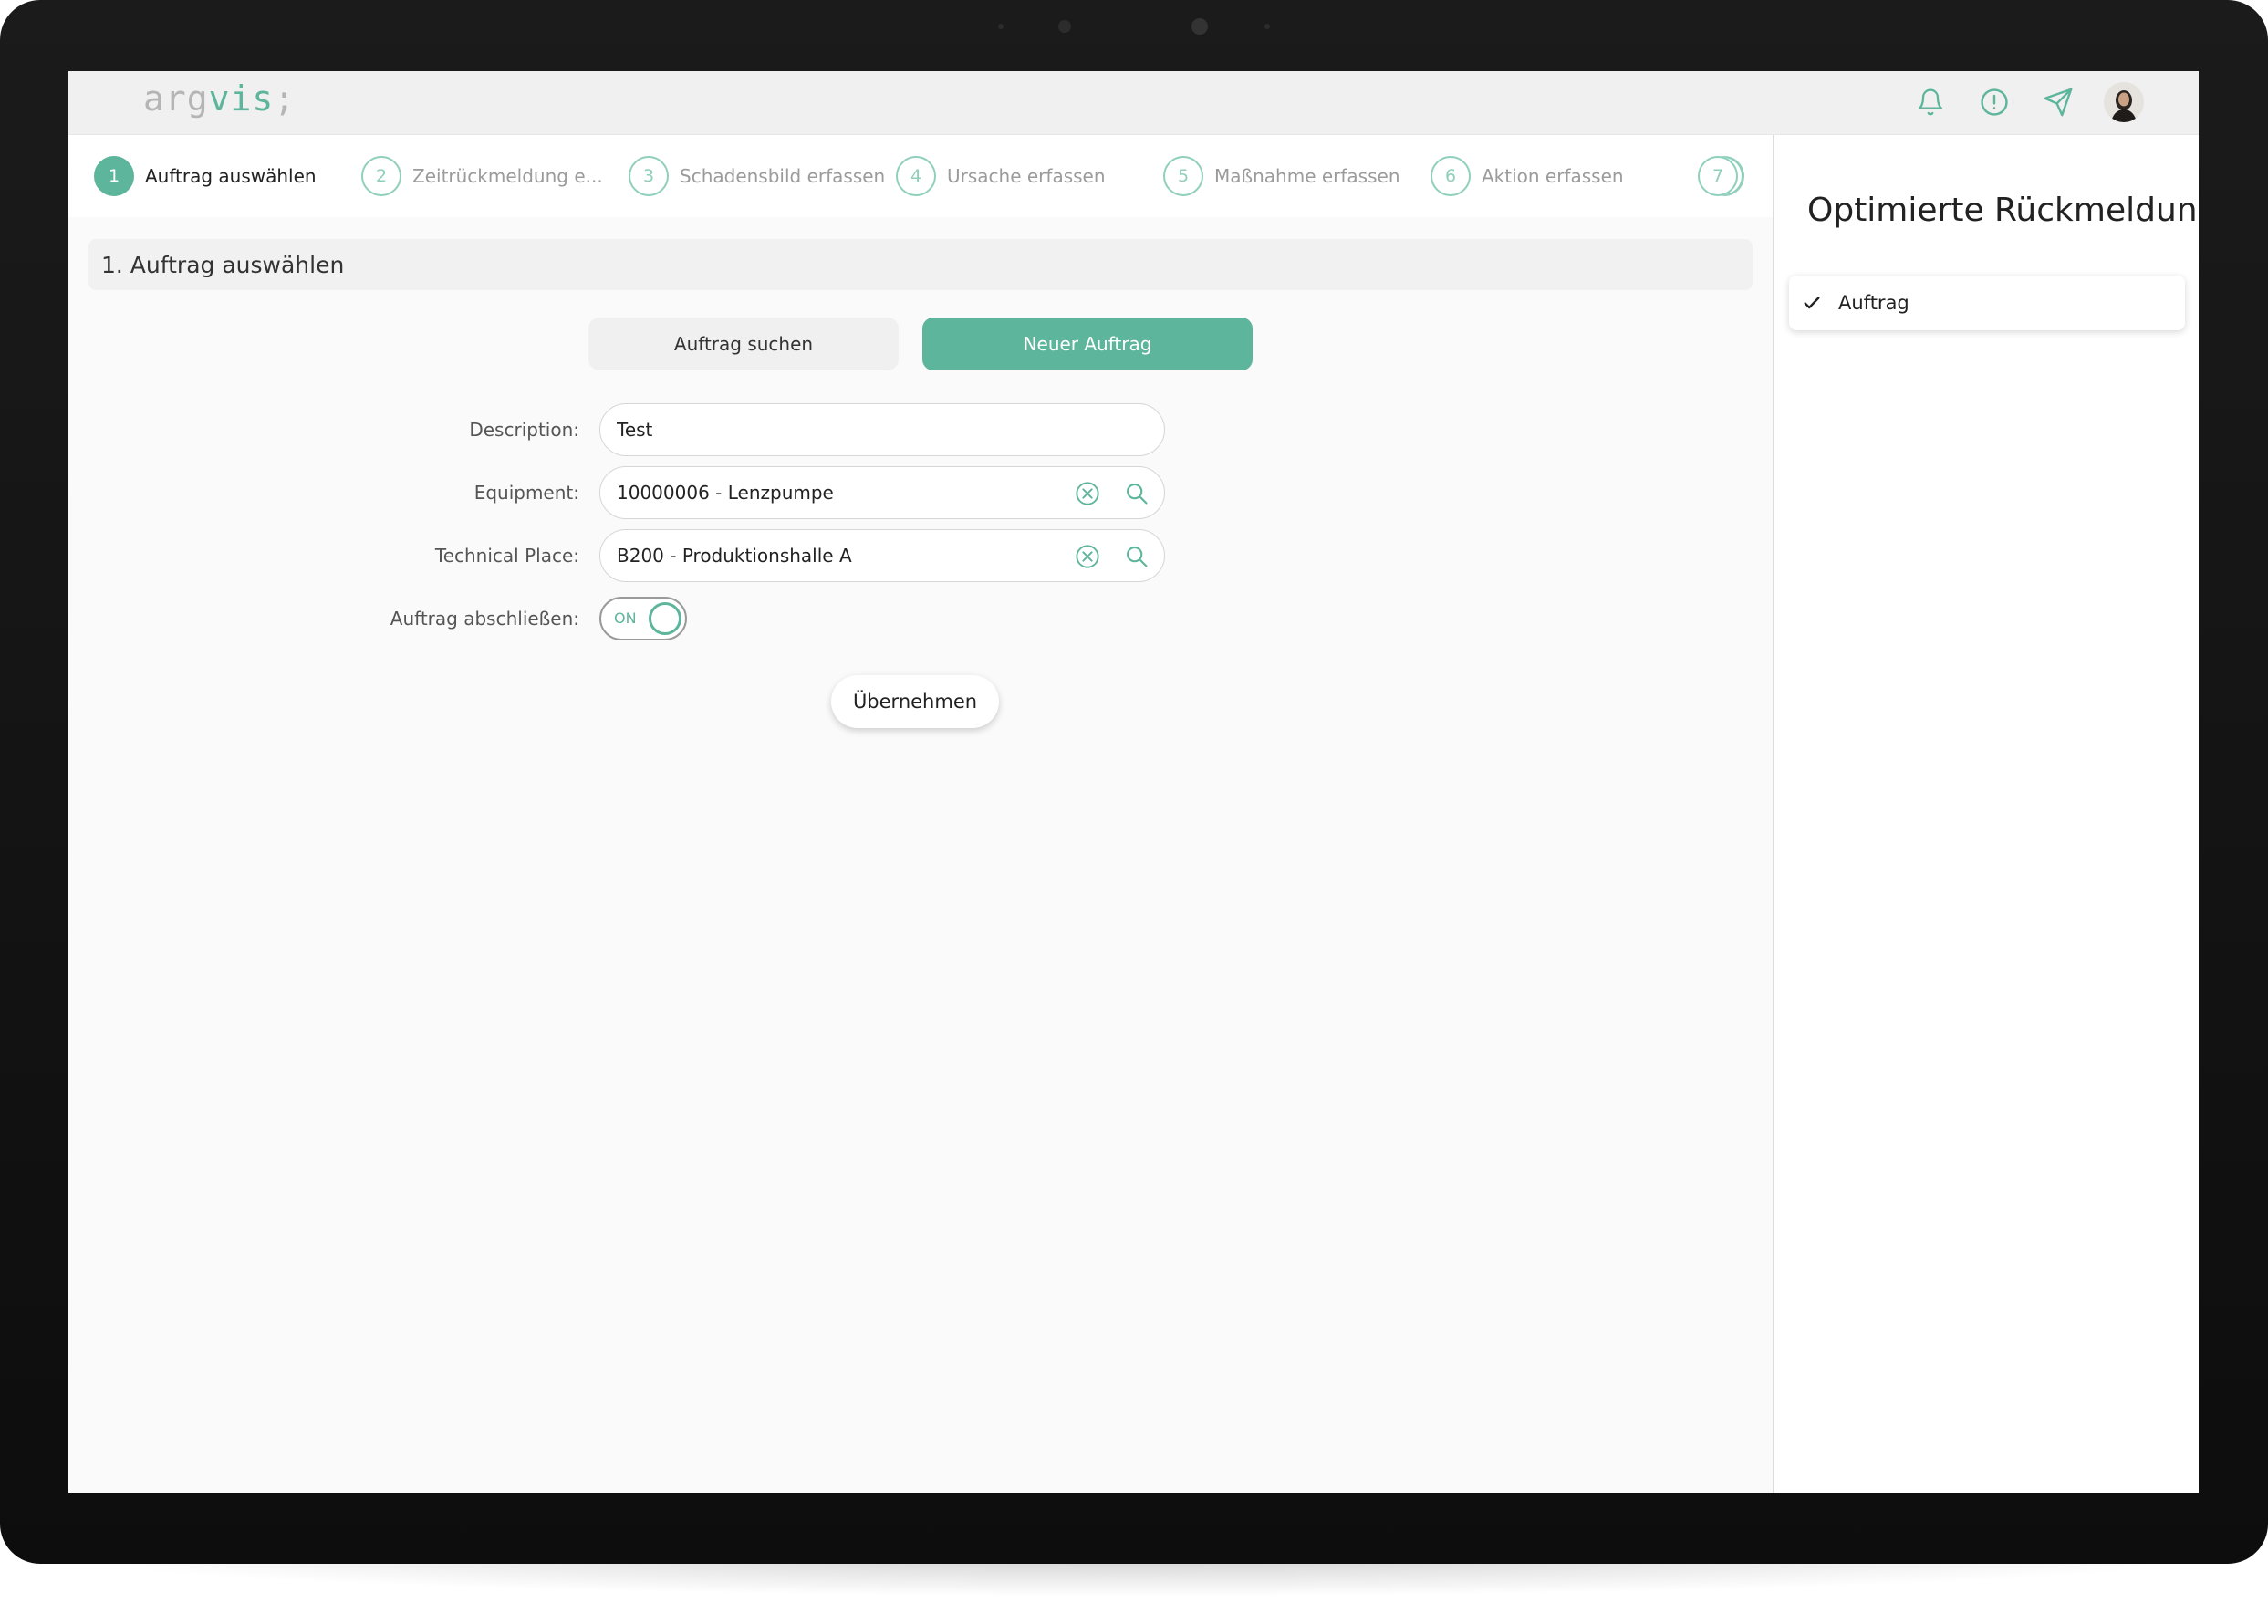  I want to click on logo-text: arg, so click(176, 99).